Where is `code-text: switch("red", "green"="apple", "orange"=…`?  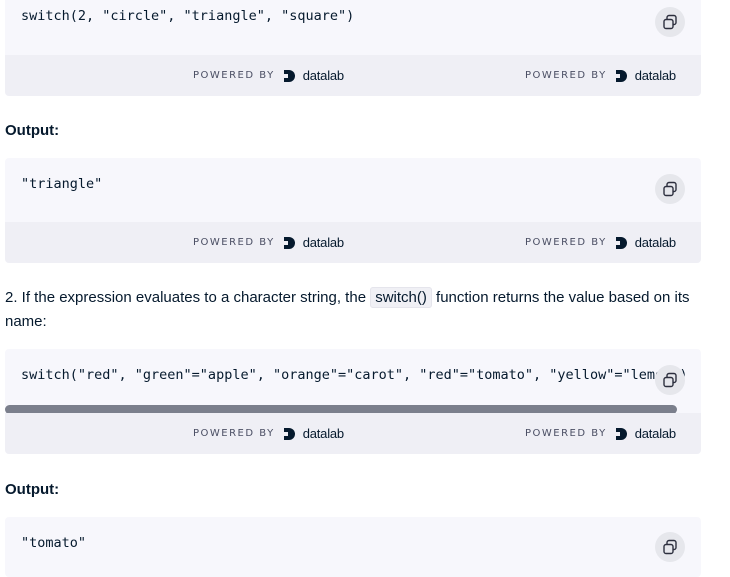
code-text: switch("red", "green"="apple", "orange"=… is located at coordinates (361, 375).